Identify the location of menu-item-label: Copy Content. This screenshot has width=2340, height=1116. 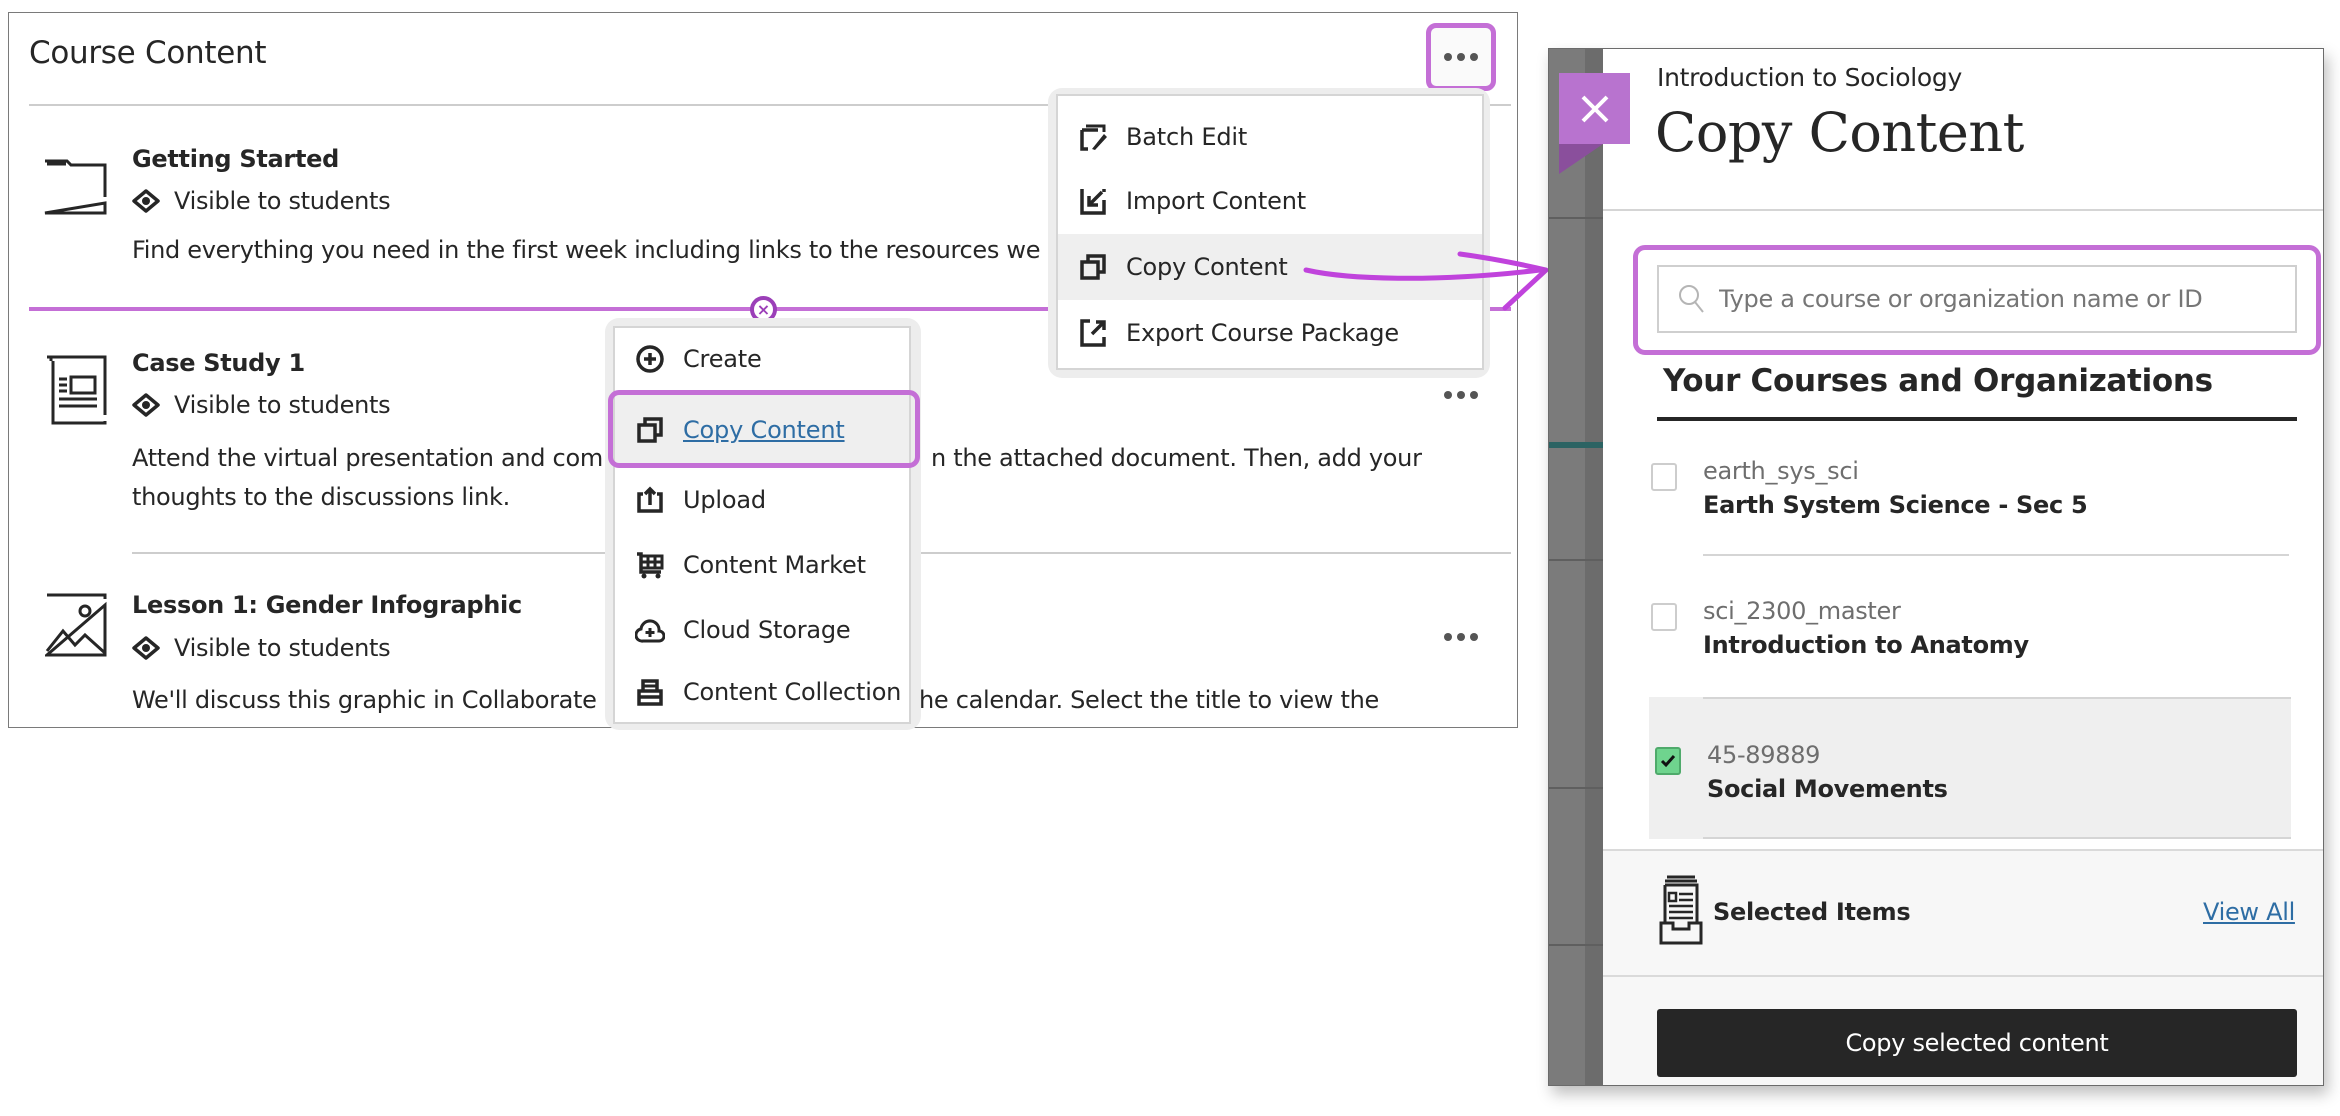
(1207, 267).